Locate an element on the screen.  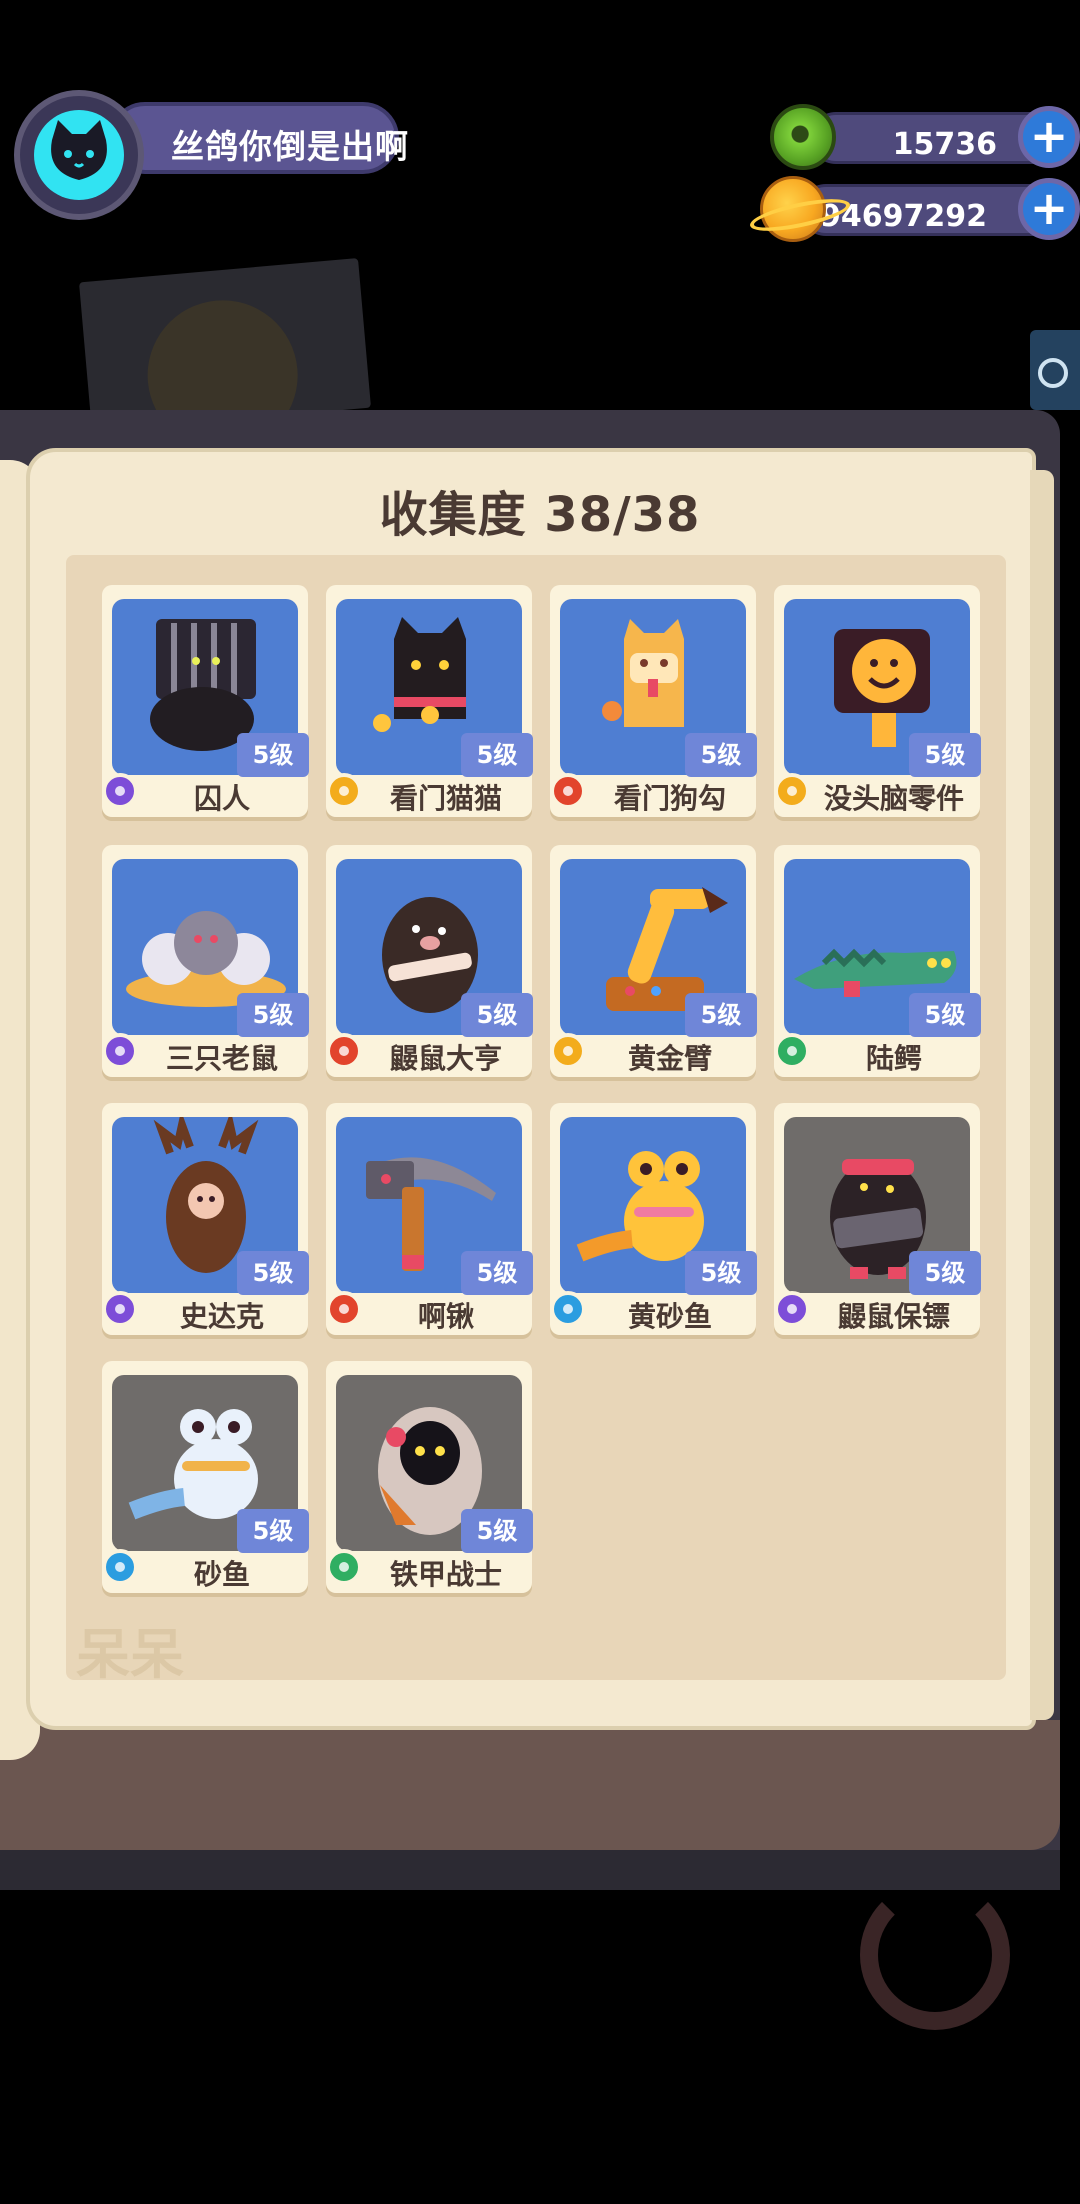
background-picture-frame is located at coordinates (225, 345).